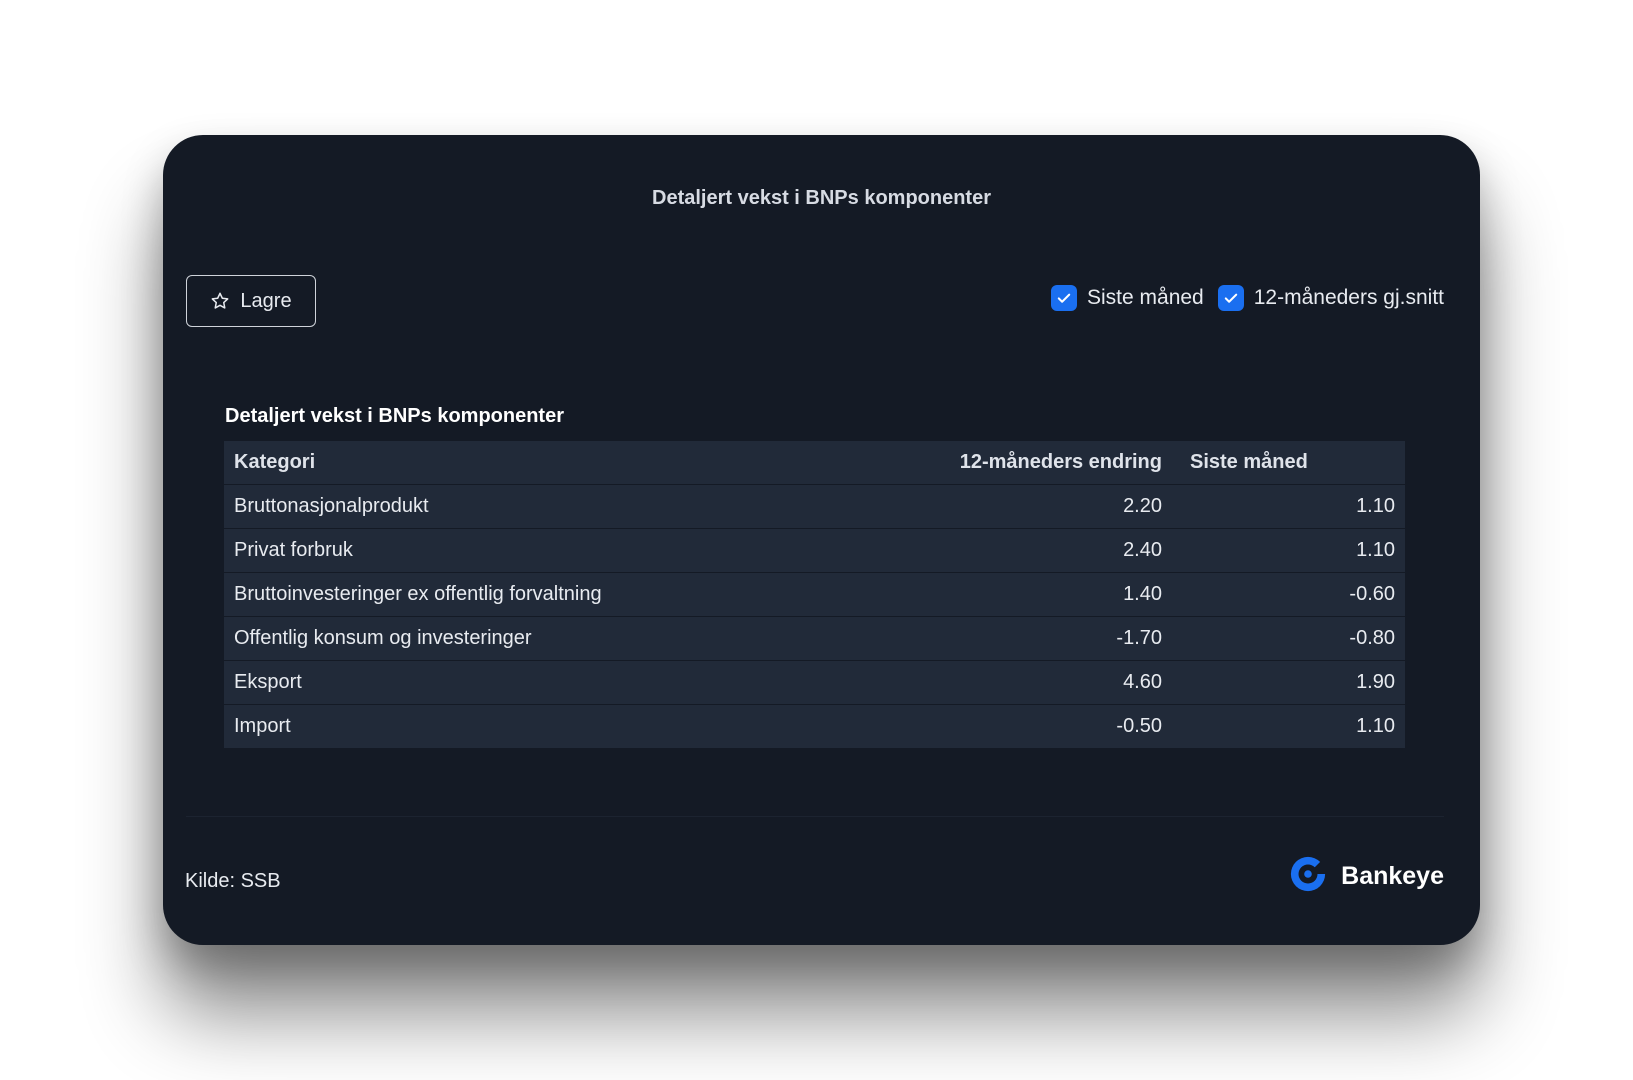  Describe the element at coordinates (583, 463) in the screenshot. I see `column-header-kategori: Kategori` at that location.